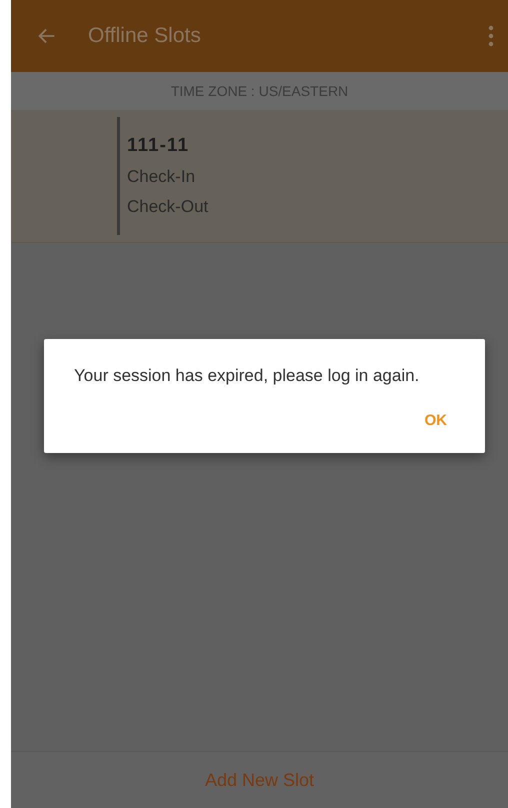  I want to click on dialog-message: Your session has expired, please log in again., so click(247, 375).